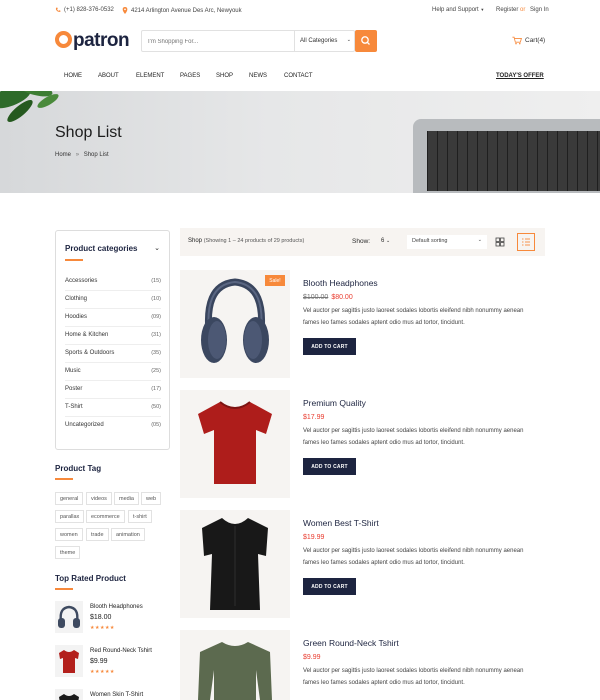  I want to click on top-rated-item: Blooth Headphones $18.00 ★★★★★, so click(112, 621).